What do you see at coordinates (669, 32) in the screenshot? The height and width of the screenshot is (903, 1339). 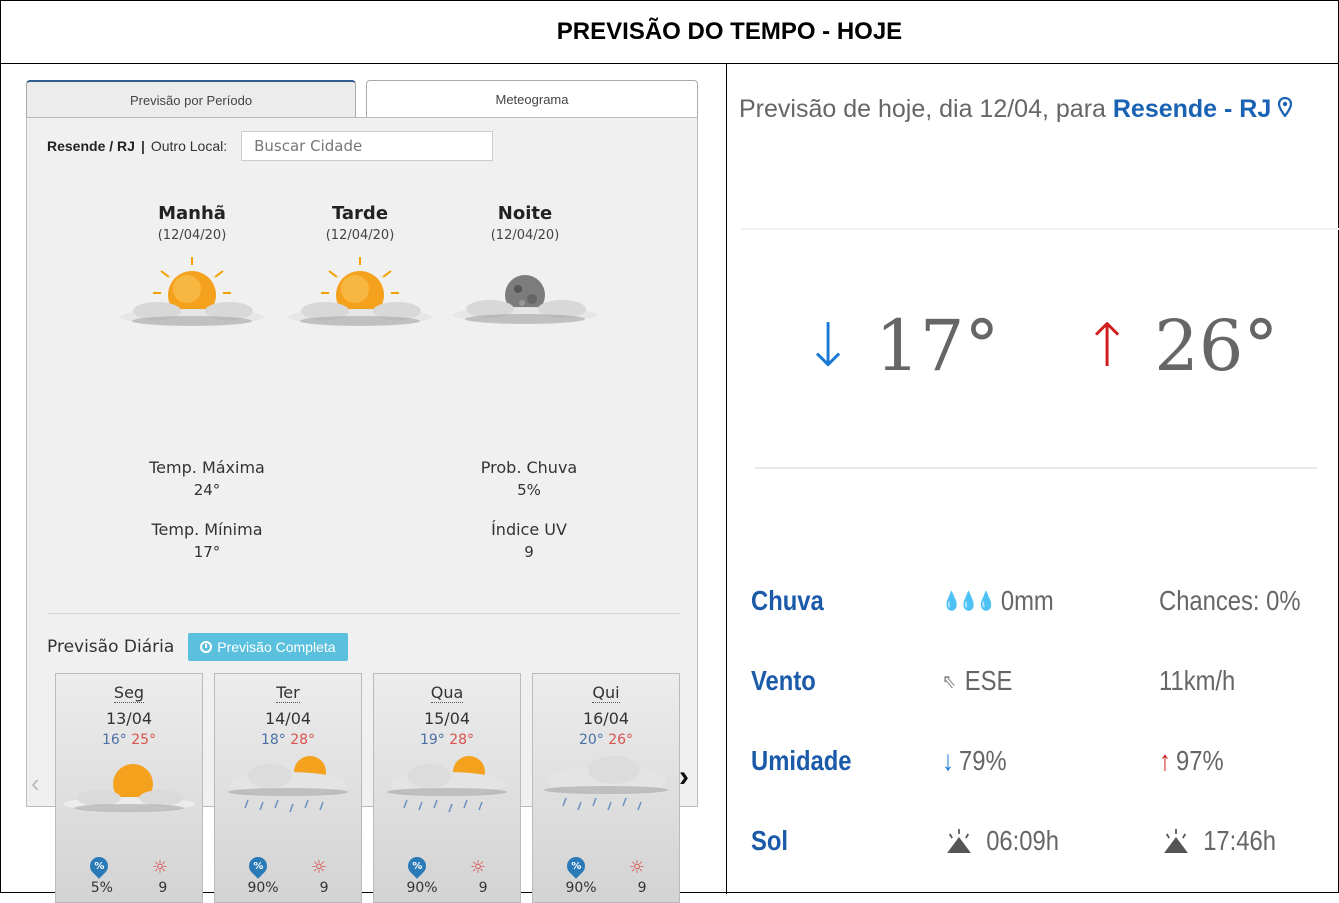 I see `page-title: PREVISÃO DO TEMPO - HOJE` at bounding box center [669, 32].